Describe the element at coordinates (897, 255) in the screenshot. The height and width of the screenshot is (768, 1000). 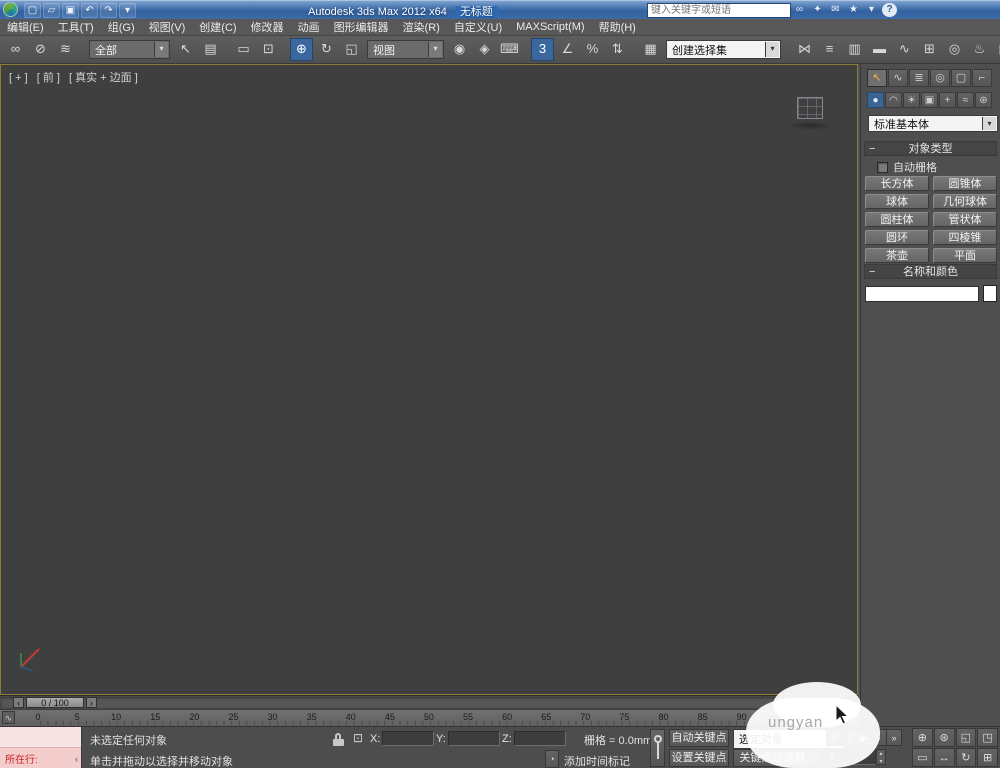
I see `teapot-button: 茶壶` at that location.